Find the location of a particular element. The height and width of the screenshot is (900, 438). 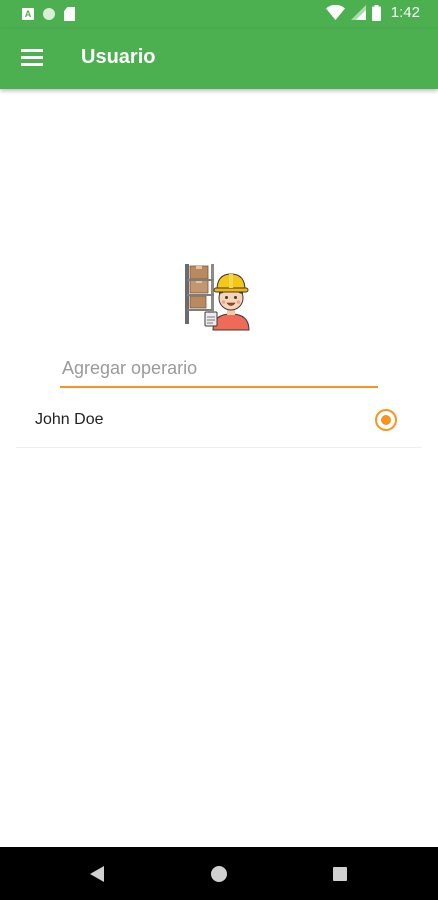

hamburger-menu-icon is located at coordinates (32, 58).